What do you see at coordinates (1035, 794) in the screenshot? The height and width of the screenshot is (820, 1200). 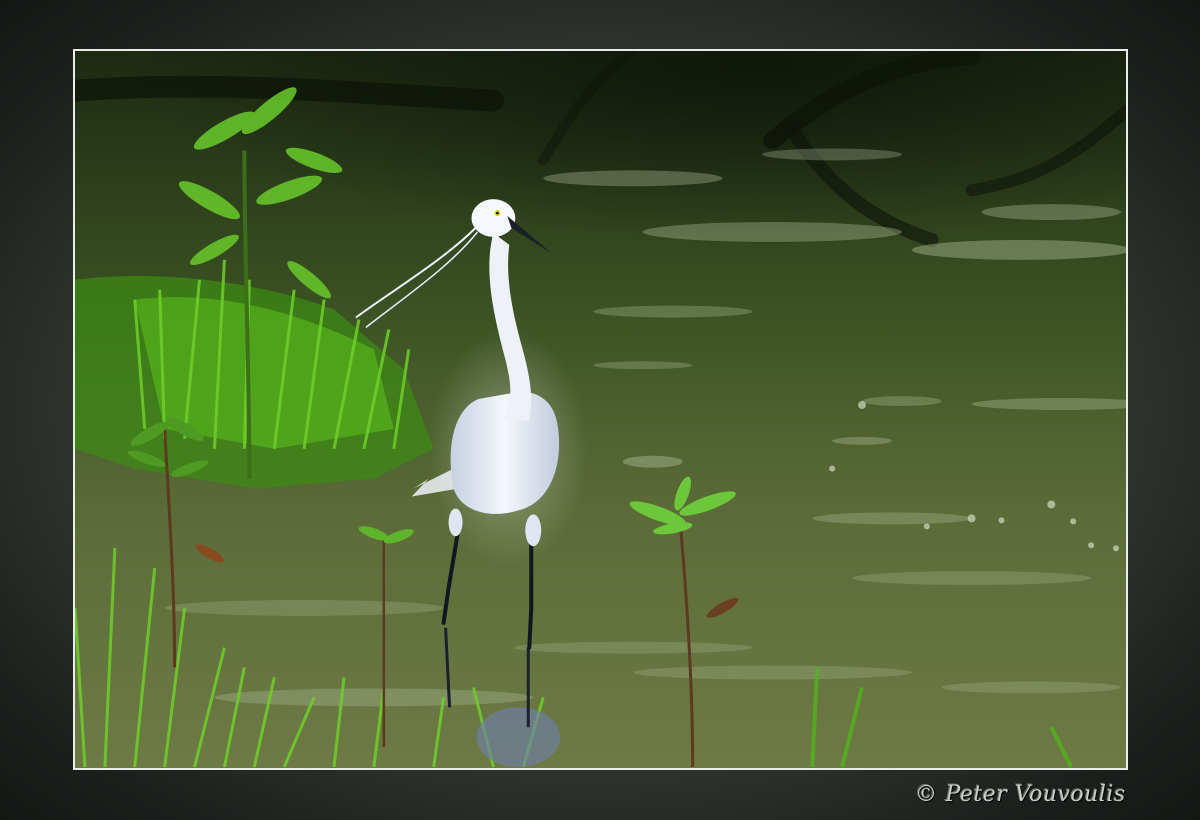 I see `photographer-name: Peter Vouvoulis` at bounding box center [1035, 794].